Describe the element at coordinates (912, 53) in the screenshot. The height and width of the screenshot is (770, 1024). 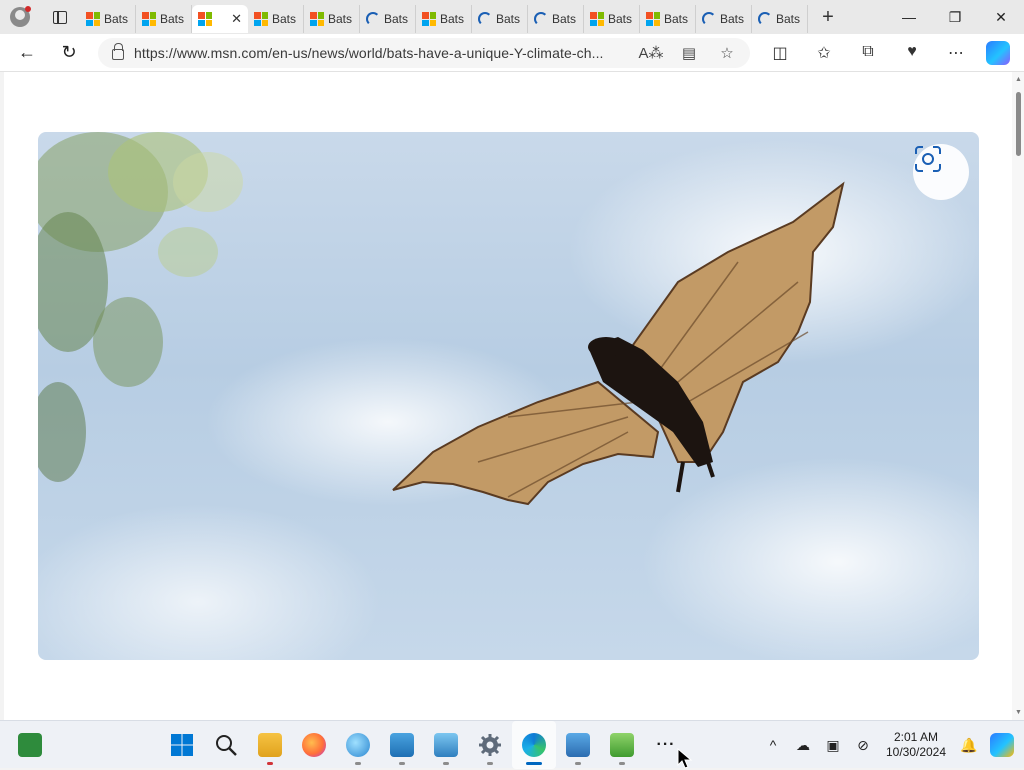
I see `browser-essentials-icon: ♥` at that location.